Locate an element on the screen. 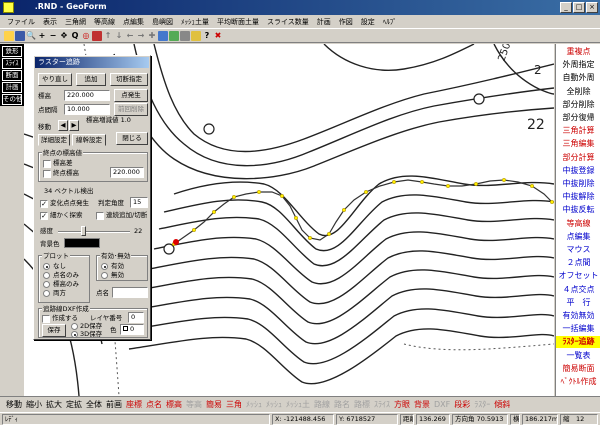 The width and height of the screenshot is (600, 425). map-icon is located at coordinates (174, 35).